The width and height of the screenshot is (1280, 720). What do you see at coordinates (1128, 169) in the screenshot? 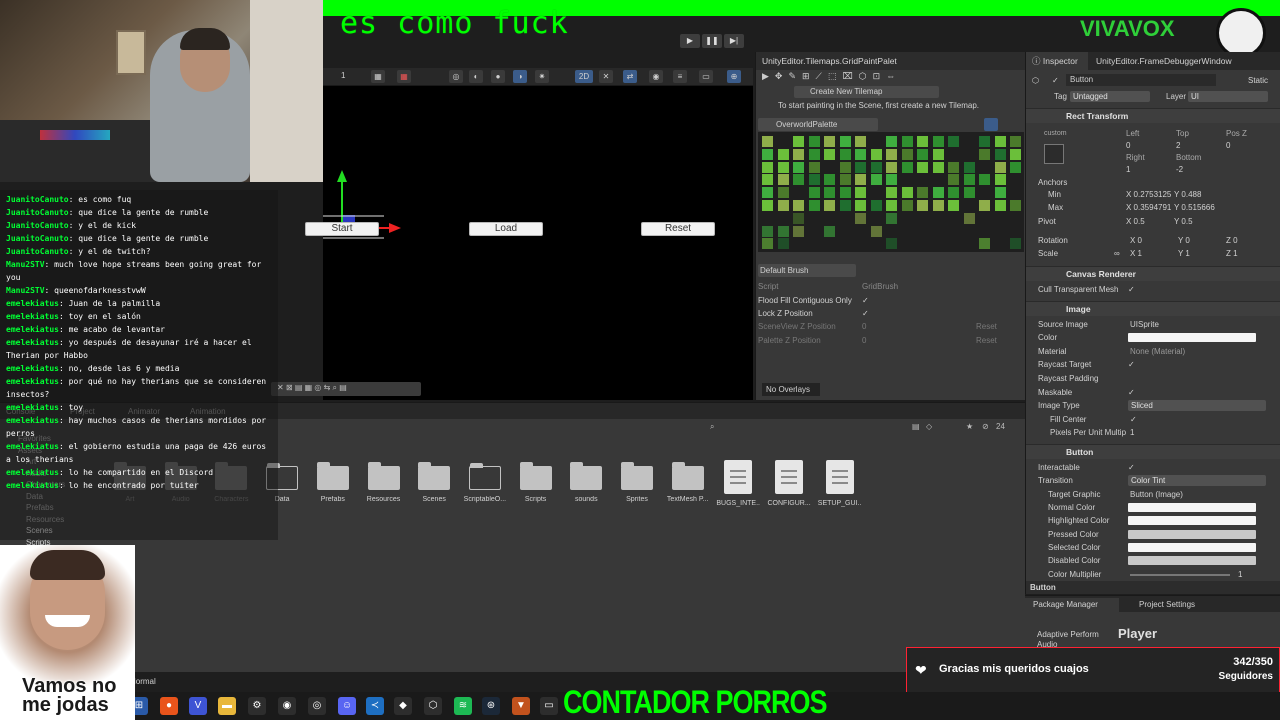
I see `right-field: 1` at bounding box center [1128, 169].